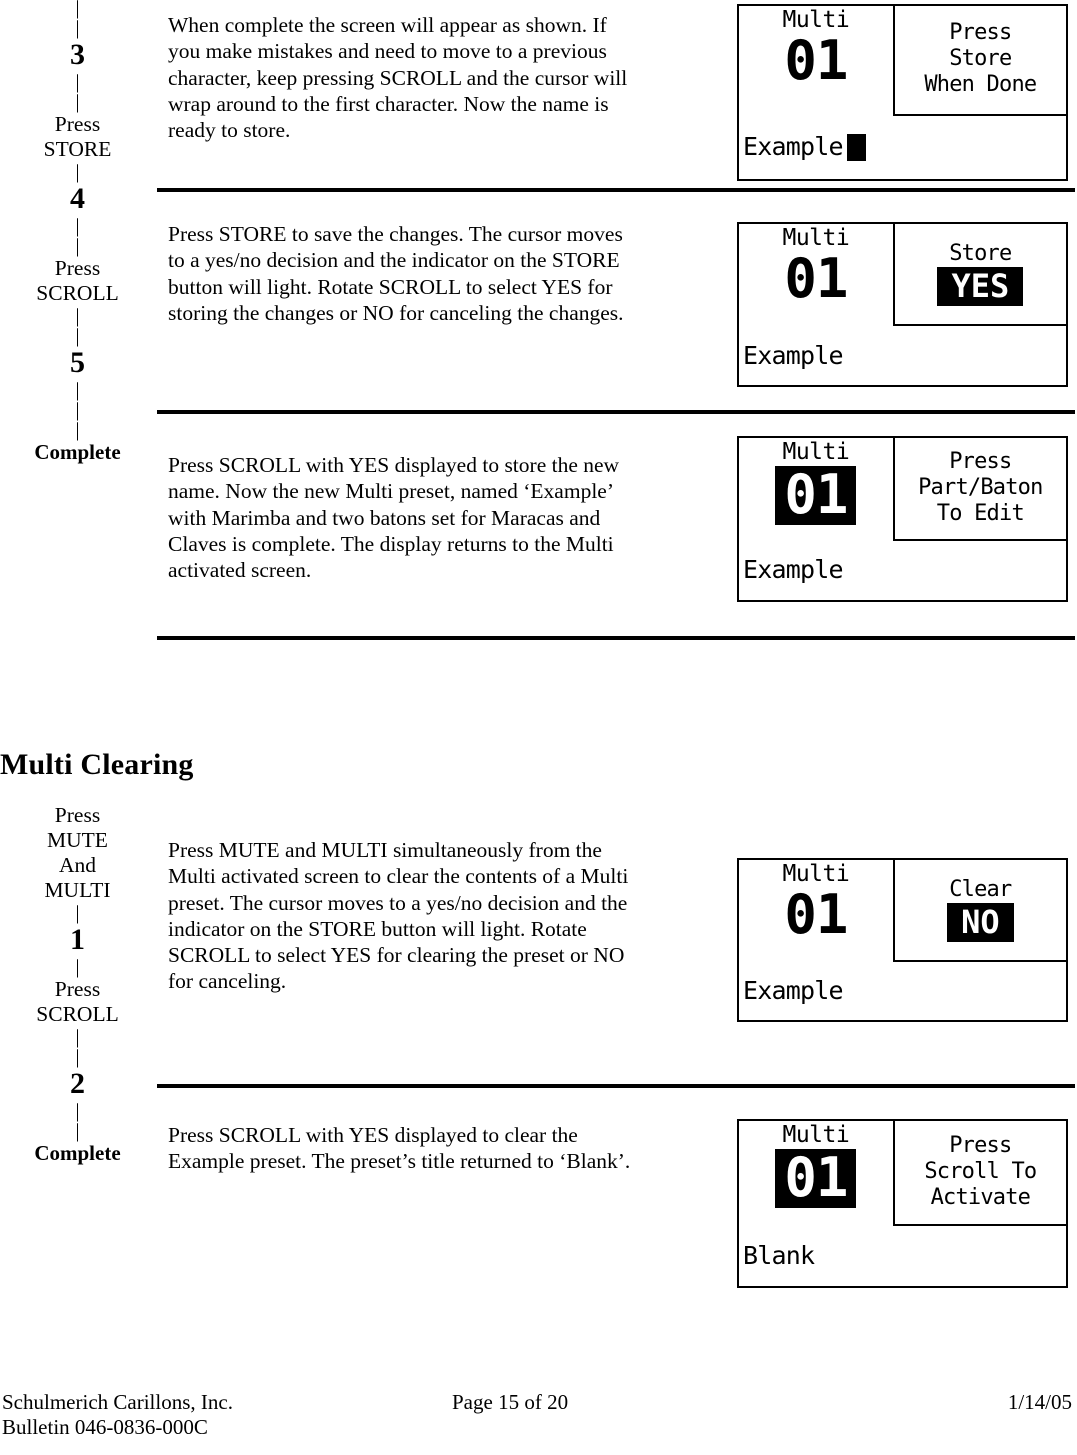 This screenshot has width=1077, height=1455. I want to click on lcd-prompt-line: Activate, so click(980, 1197).